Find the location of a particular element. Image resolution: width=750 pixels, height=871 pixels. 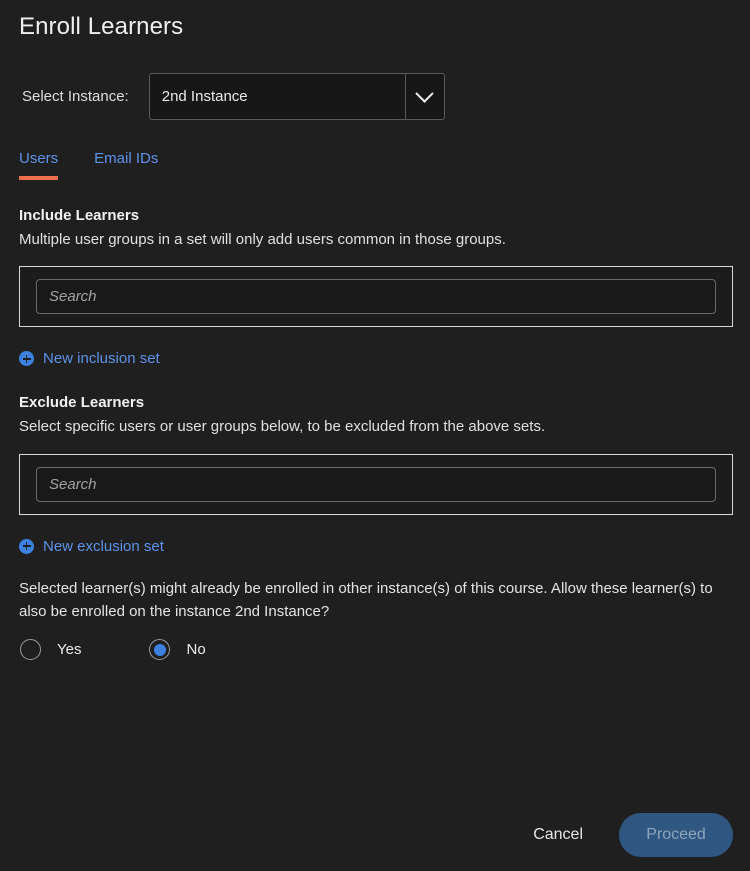

tab-users: Users is located at coordinates (39, 165).